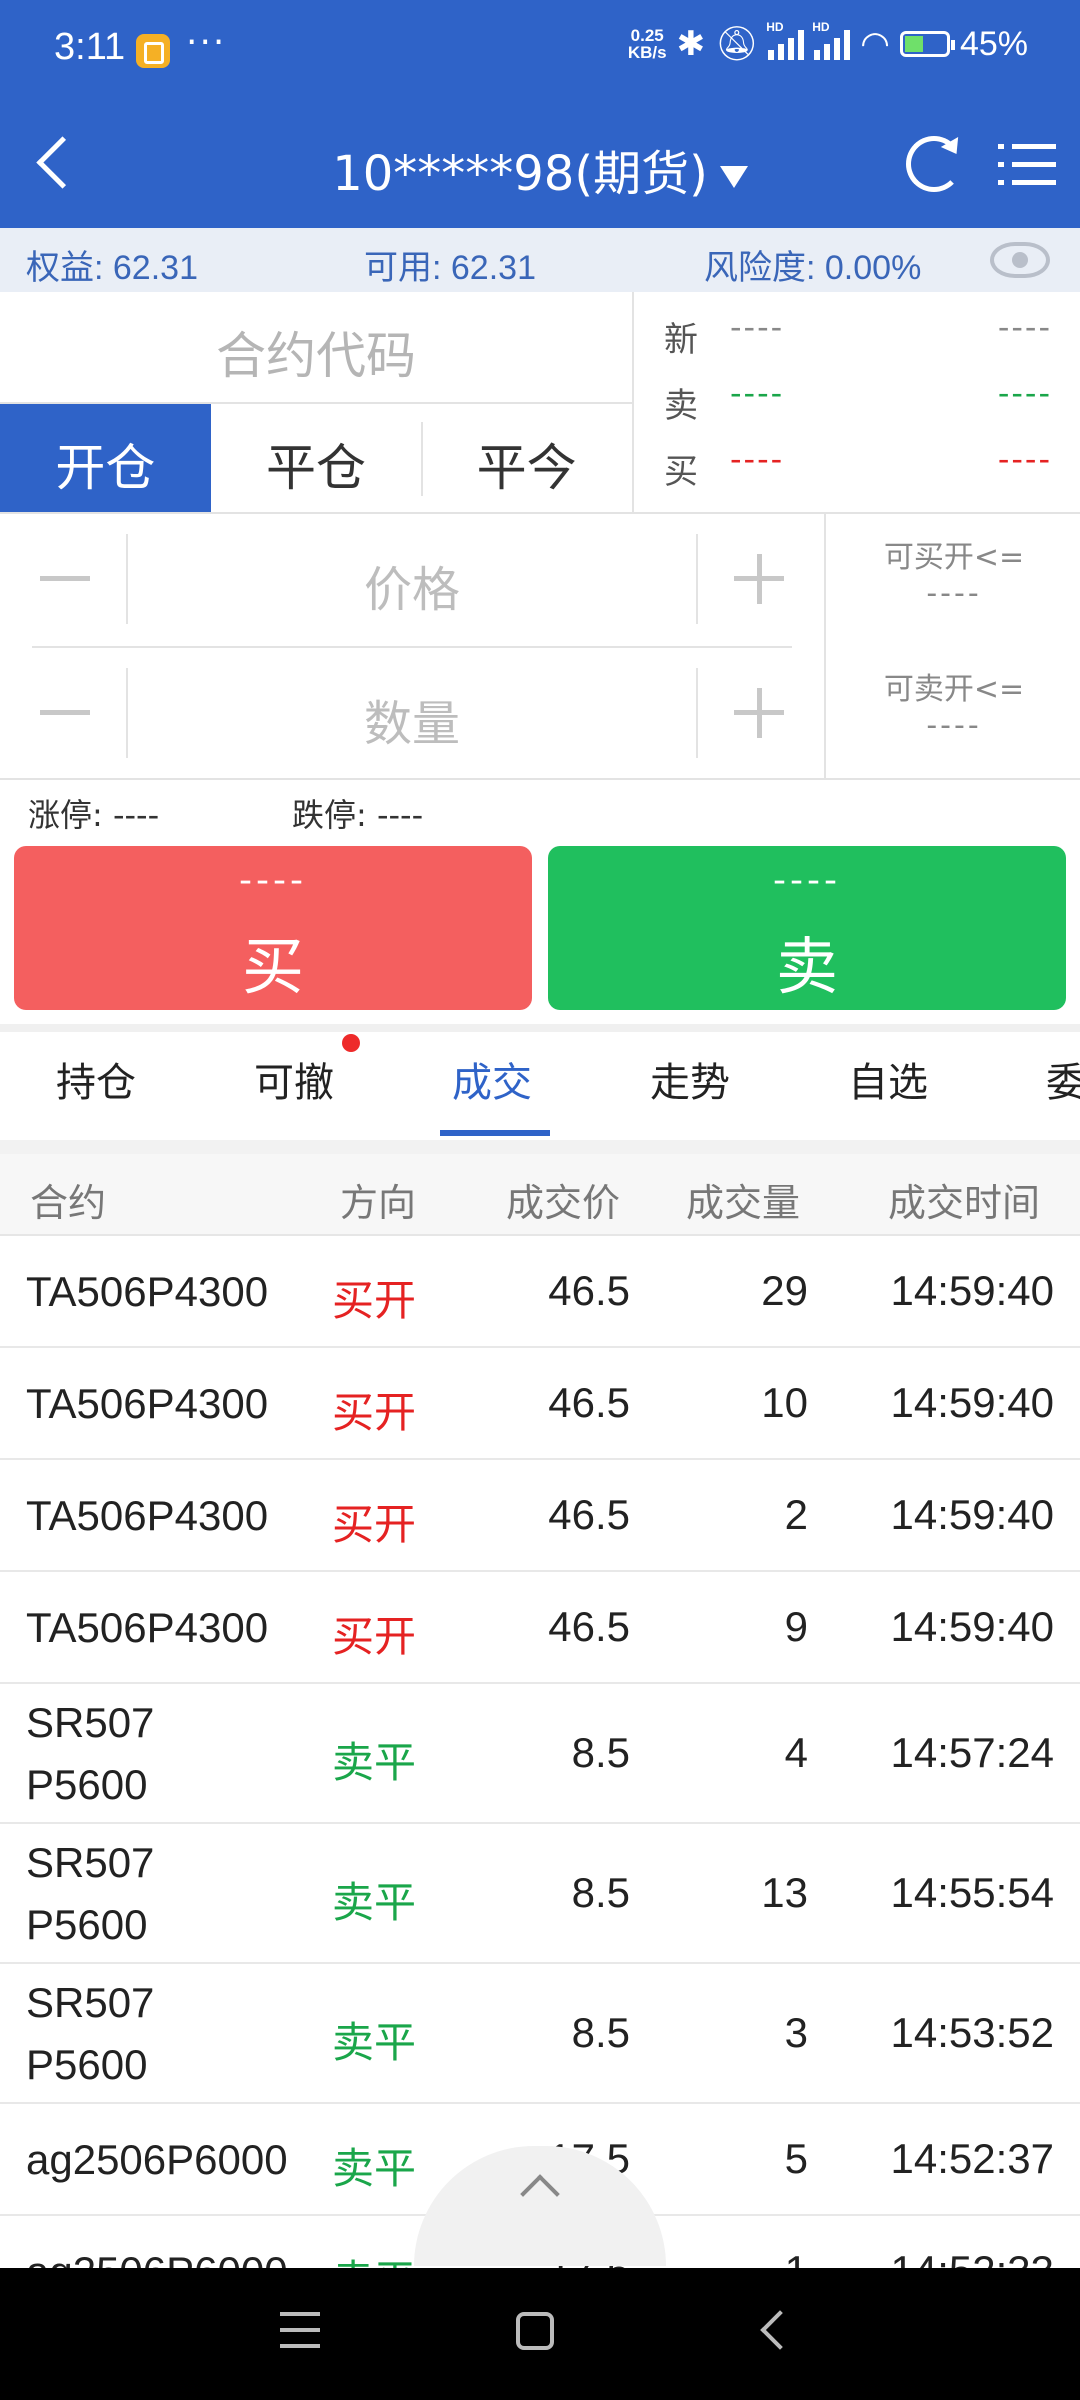 Image resolution: width=1080 pixels, height=2400 pixels. I want to click on tab-orders: 委, so click(1063, 1079).